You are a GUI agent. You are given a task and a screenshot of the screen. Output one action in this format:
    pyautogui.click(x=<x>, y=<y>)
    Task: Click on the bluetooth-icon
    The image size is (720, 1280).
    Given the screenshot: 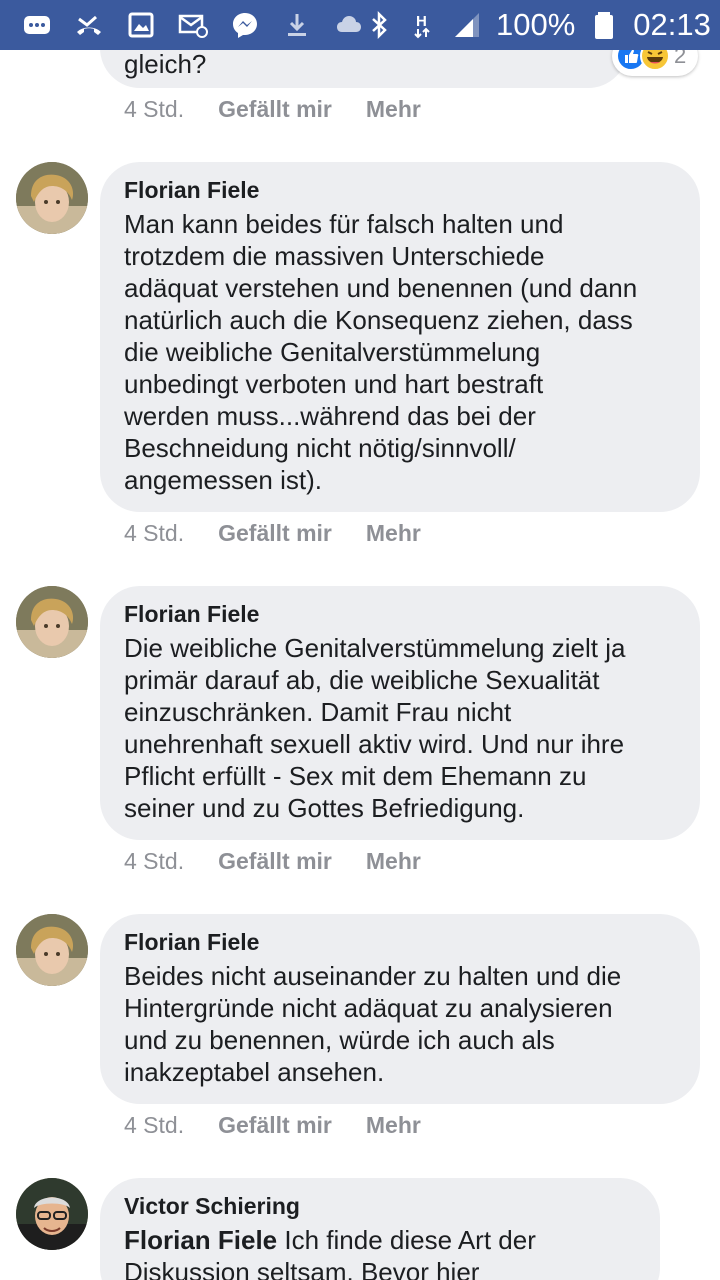 What is the action you would take?
    pyautogui.click(x=379, y=25)
    